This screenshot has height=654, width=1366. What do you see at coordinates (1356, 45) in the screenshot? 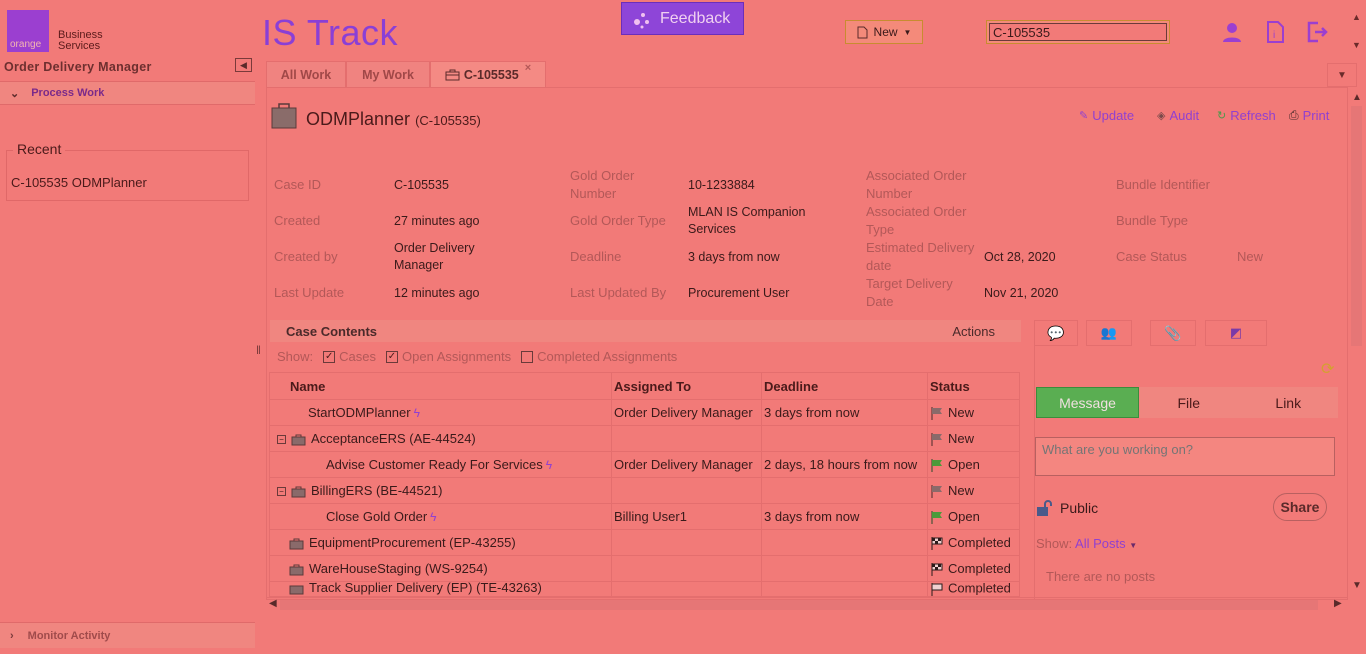
I see `window-scroll-down-icon: ▼` at bounding box center [1356, 45].